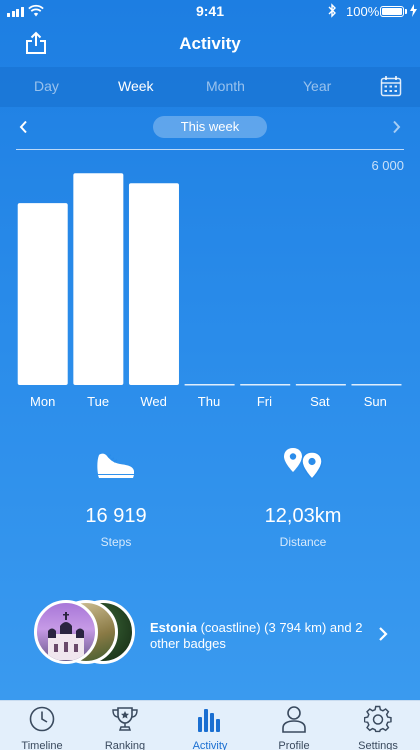 This screenshot has height=750, width=420. I want to click on clock-icon, so click(42, 719).